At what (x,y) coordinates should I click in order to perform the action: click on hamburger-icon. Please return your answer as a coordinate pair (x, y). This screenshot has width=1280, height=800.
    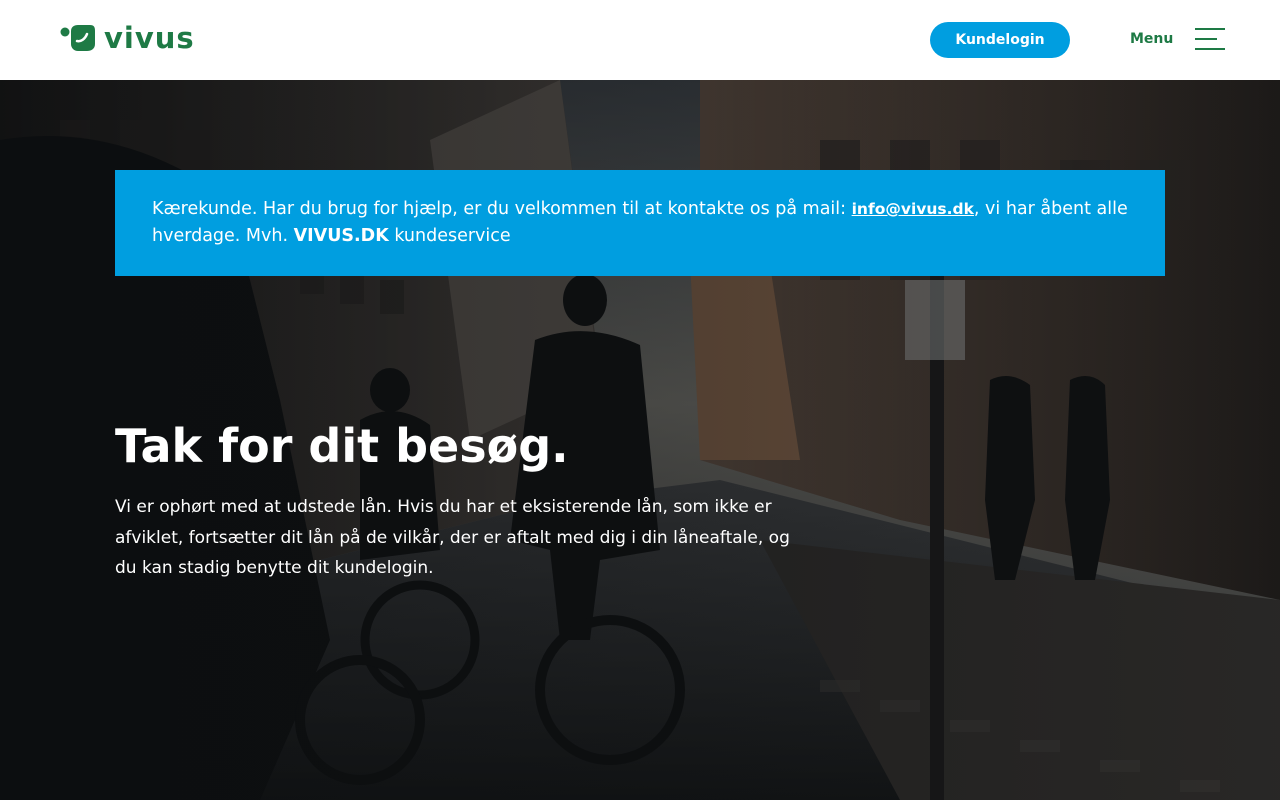
    Looking at the image, I should click on (1210, 39).